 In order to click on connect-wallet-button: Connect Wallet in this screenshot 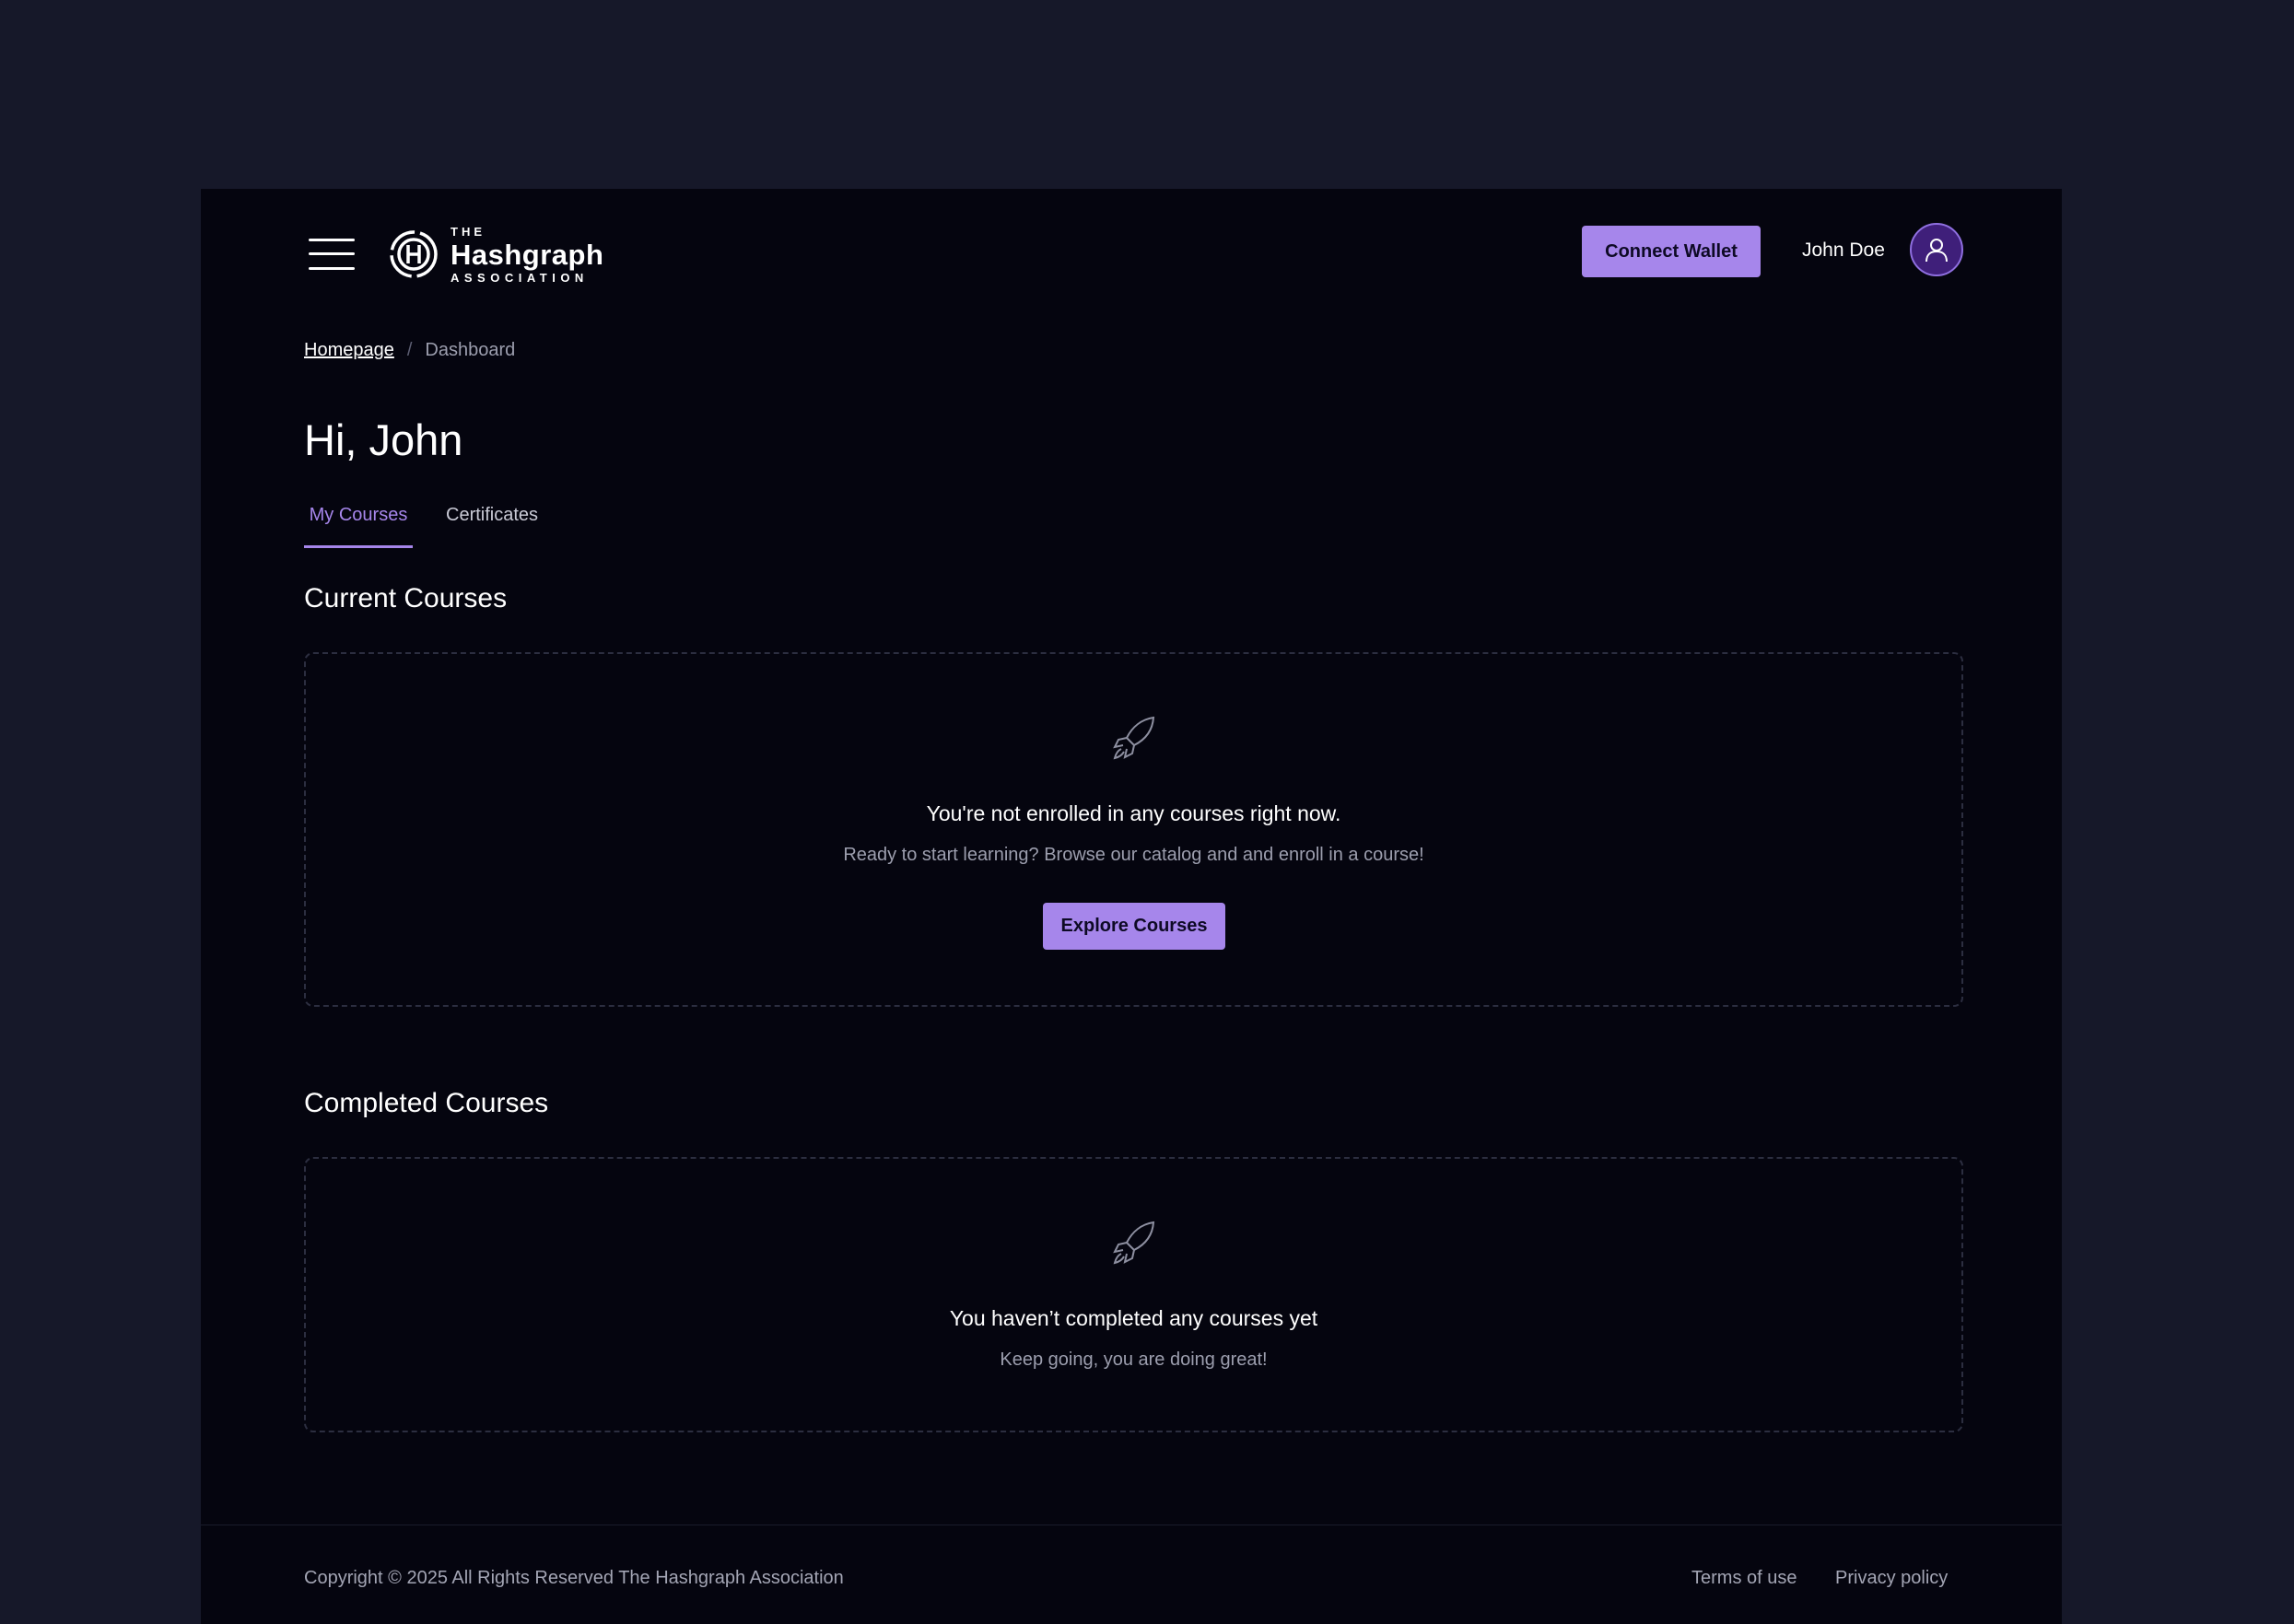, I will do `click(1671, 251)`.